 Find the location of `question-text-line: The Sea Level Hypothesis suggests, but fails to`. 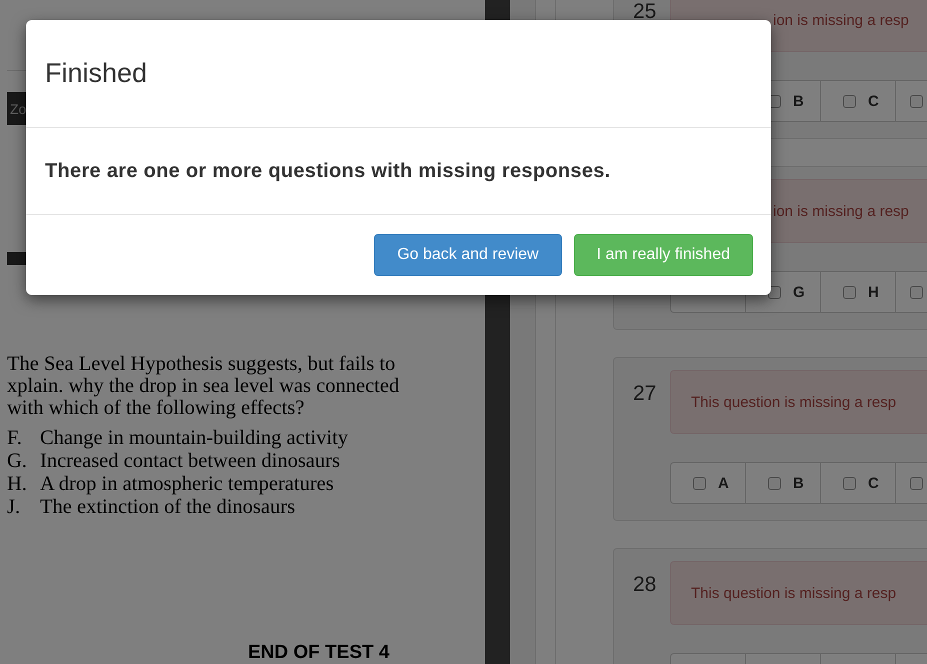

question-text-line: The Sea Level Hypothesis suggests, but fails to is located at coordinates (201, 364).